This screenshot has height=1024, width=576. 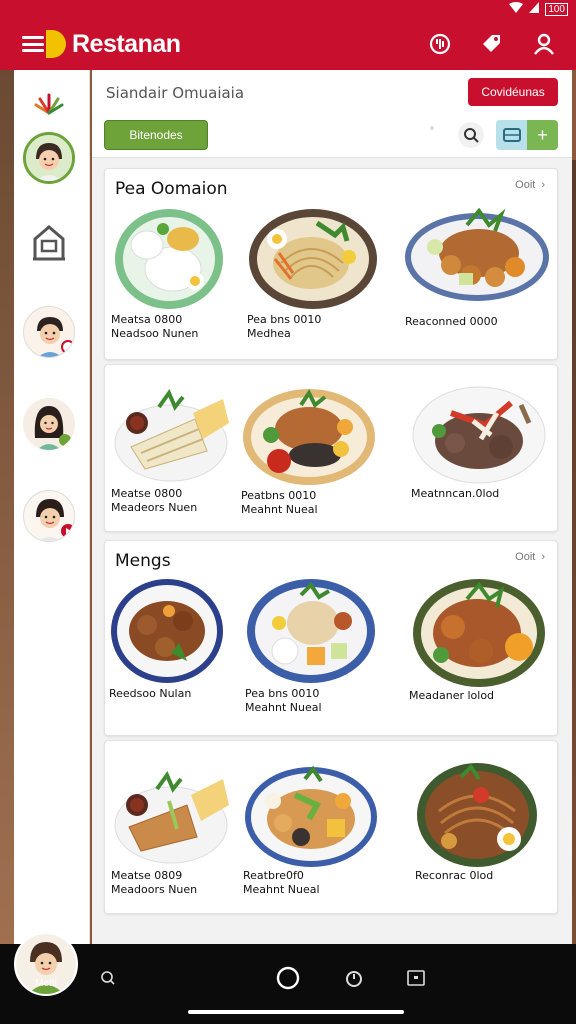 What do you see at coordinates (279, 495) in the screenshot?
I see `dish-name: Peatbns 0010` at bounding box center [279, 495].